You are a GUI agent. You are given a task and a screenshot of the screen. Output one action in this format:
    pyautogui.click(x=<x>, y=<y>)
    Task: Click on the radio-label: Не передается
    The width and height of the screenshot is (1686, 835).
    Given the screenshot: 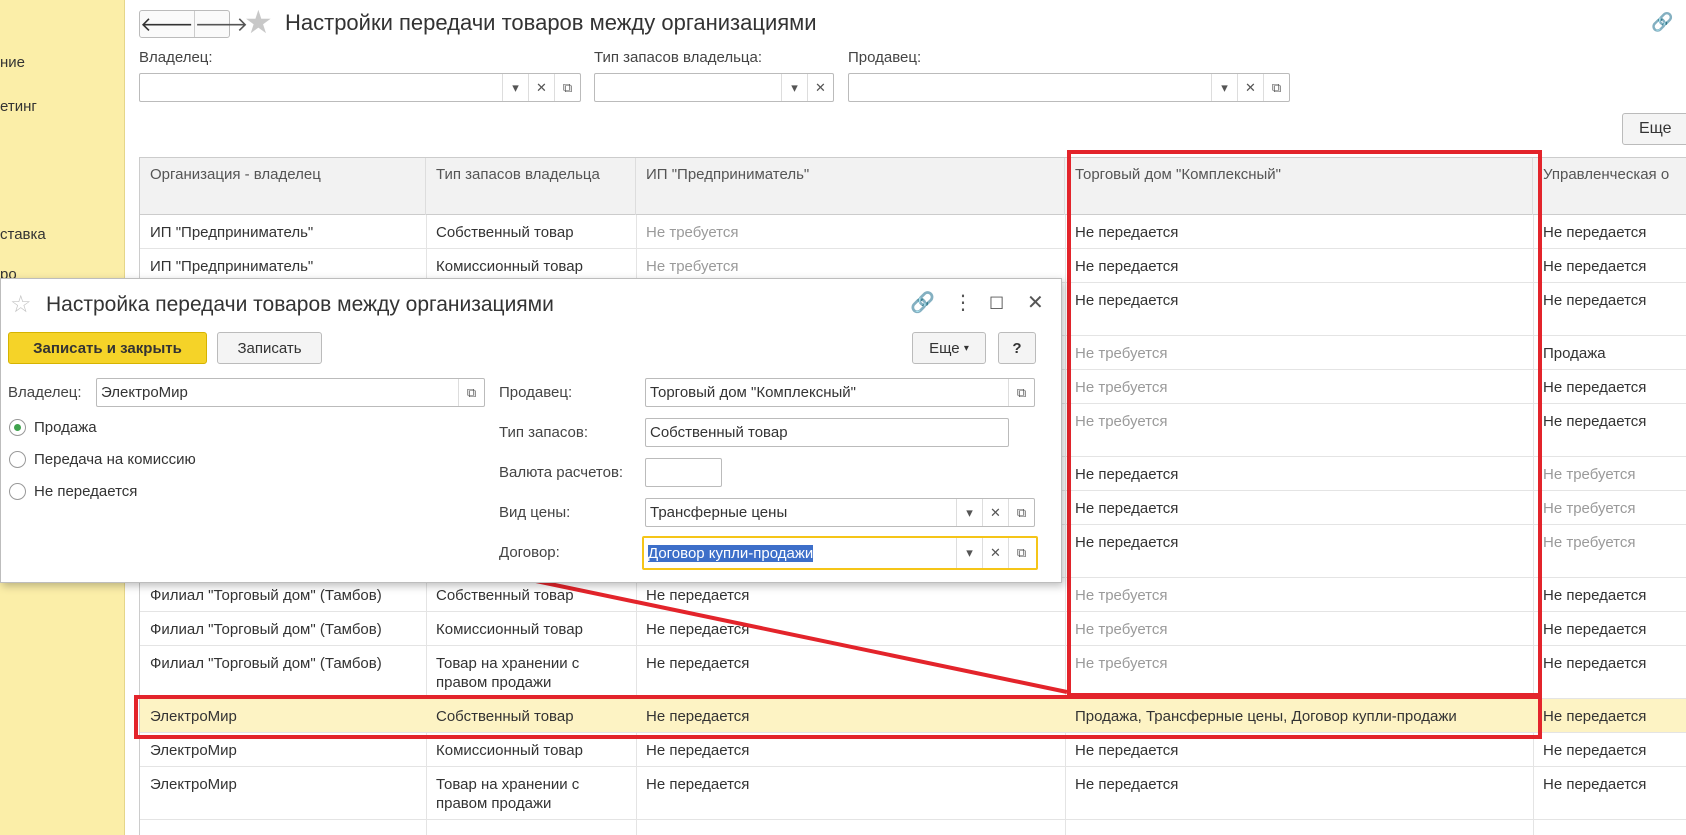 What is the action you would take?
    pyautogui.click(x=86, y=491)
    